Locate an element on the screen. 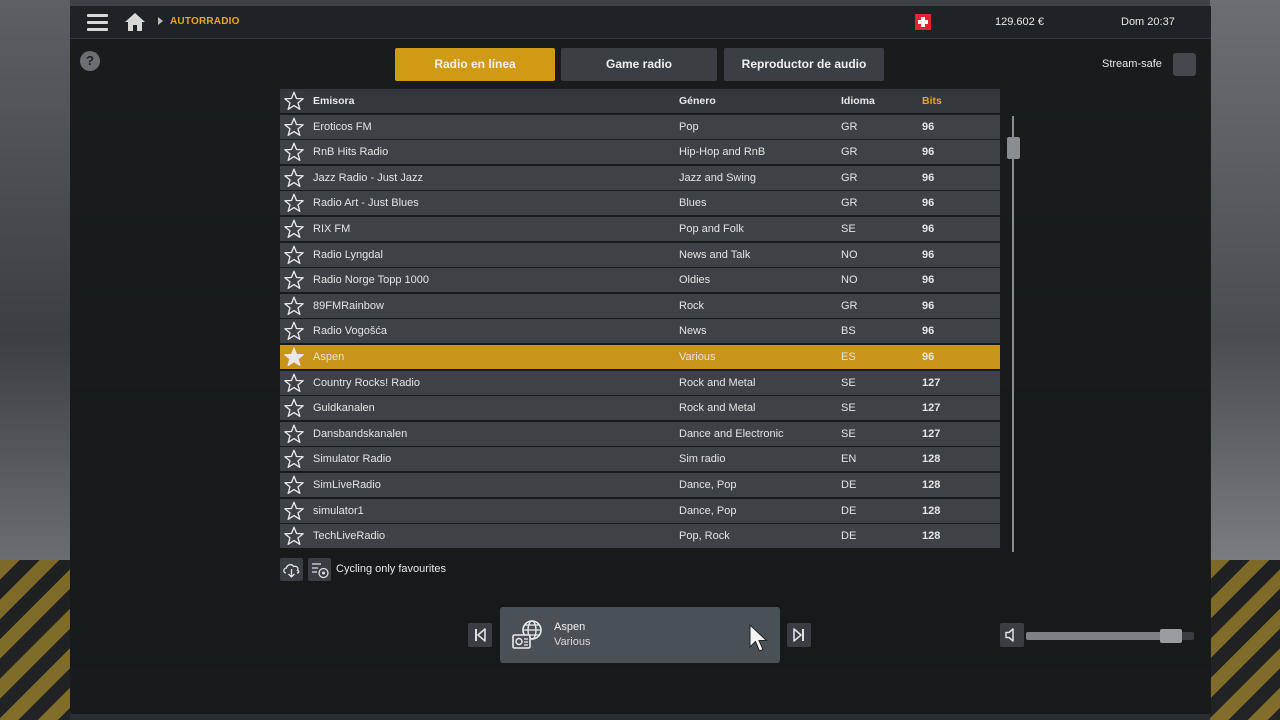  help-icon: ? is located at coordinates (90, 61).